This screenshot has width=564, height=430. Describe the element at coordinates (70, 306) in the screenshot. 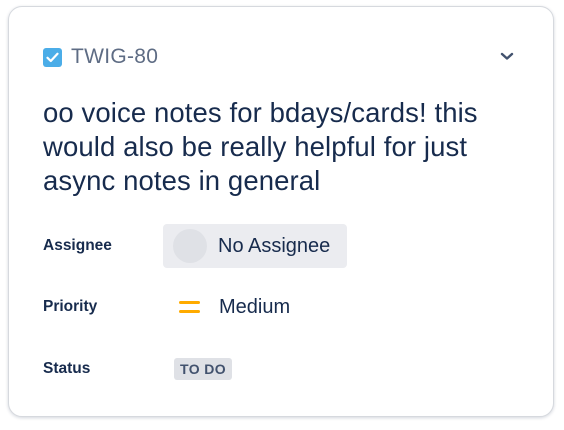

I see `priority-label: Priority` at that location.